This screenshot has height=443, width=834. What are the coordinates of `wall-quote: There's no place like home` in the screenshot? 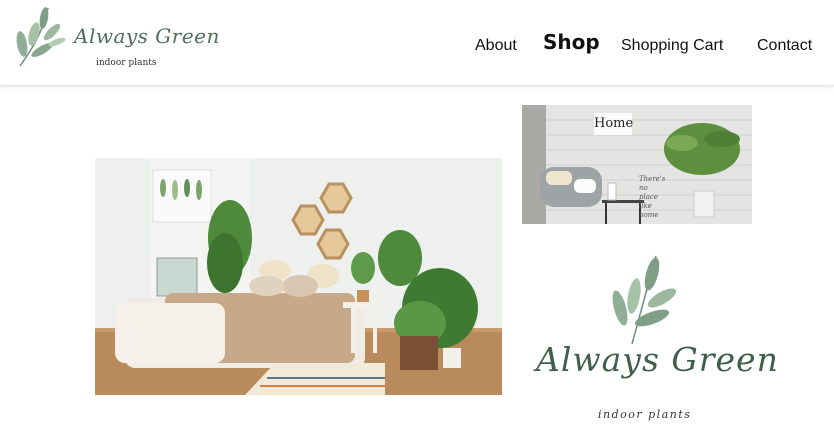 It's located at (652, 197).